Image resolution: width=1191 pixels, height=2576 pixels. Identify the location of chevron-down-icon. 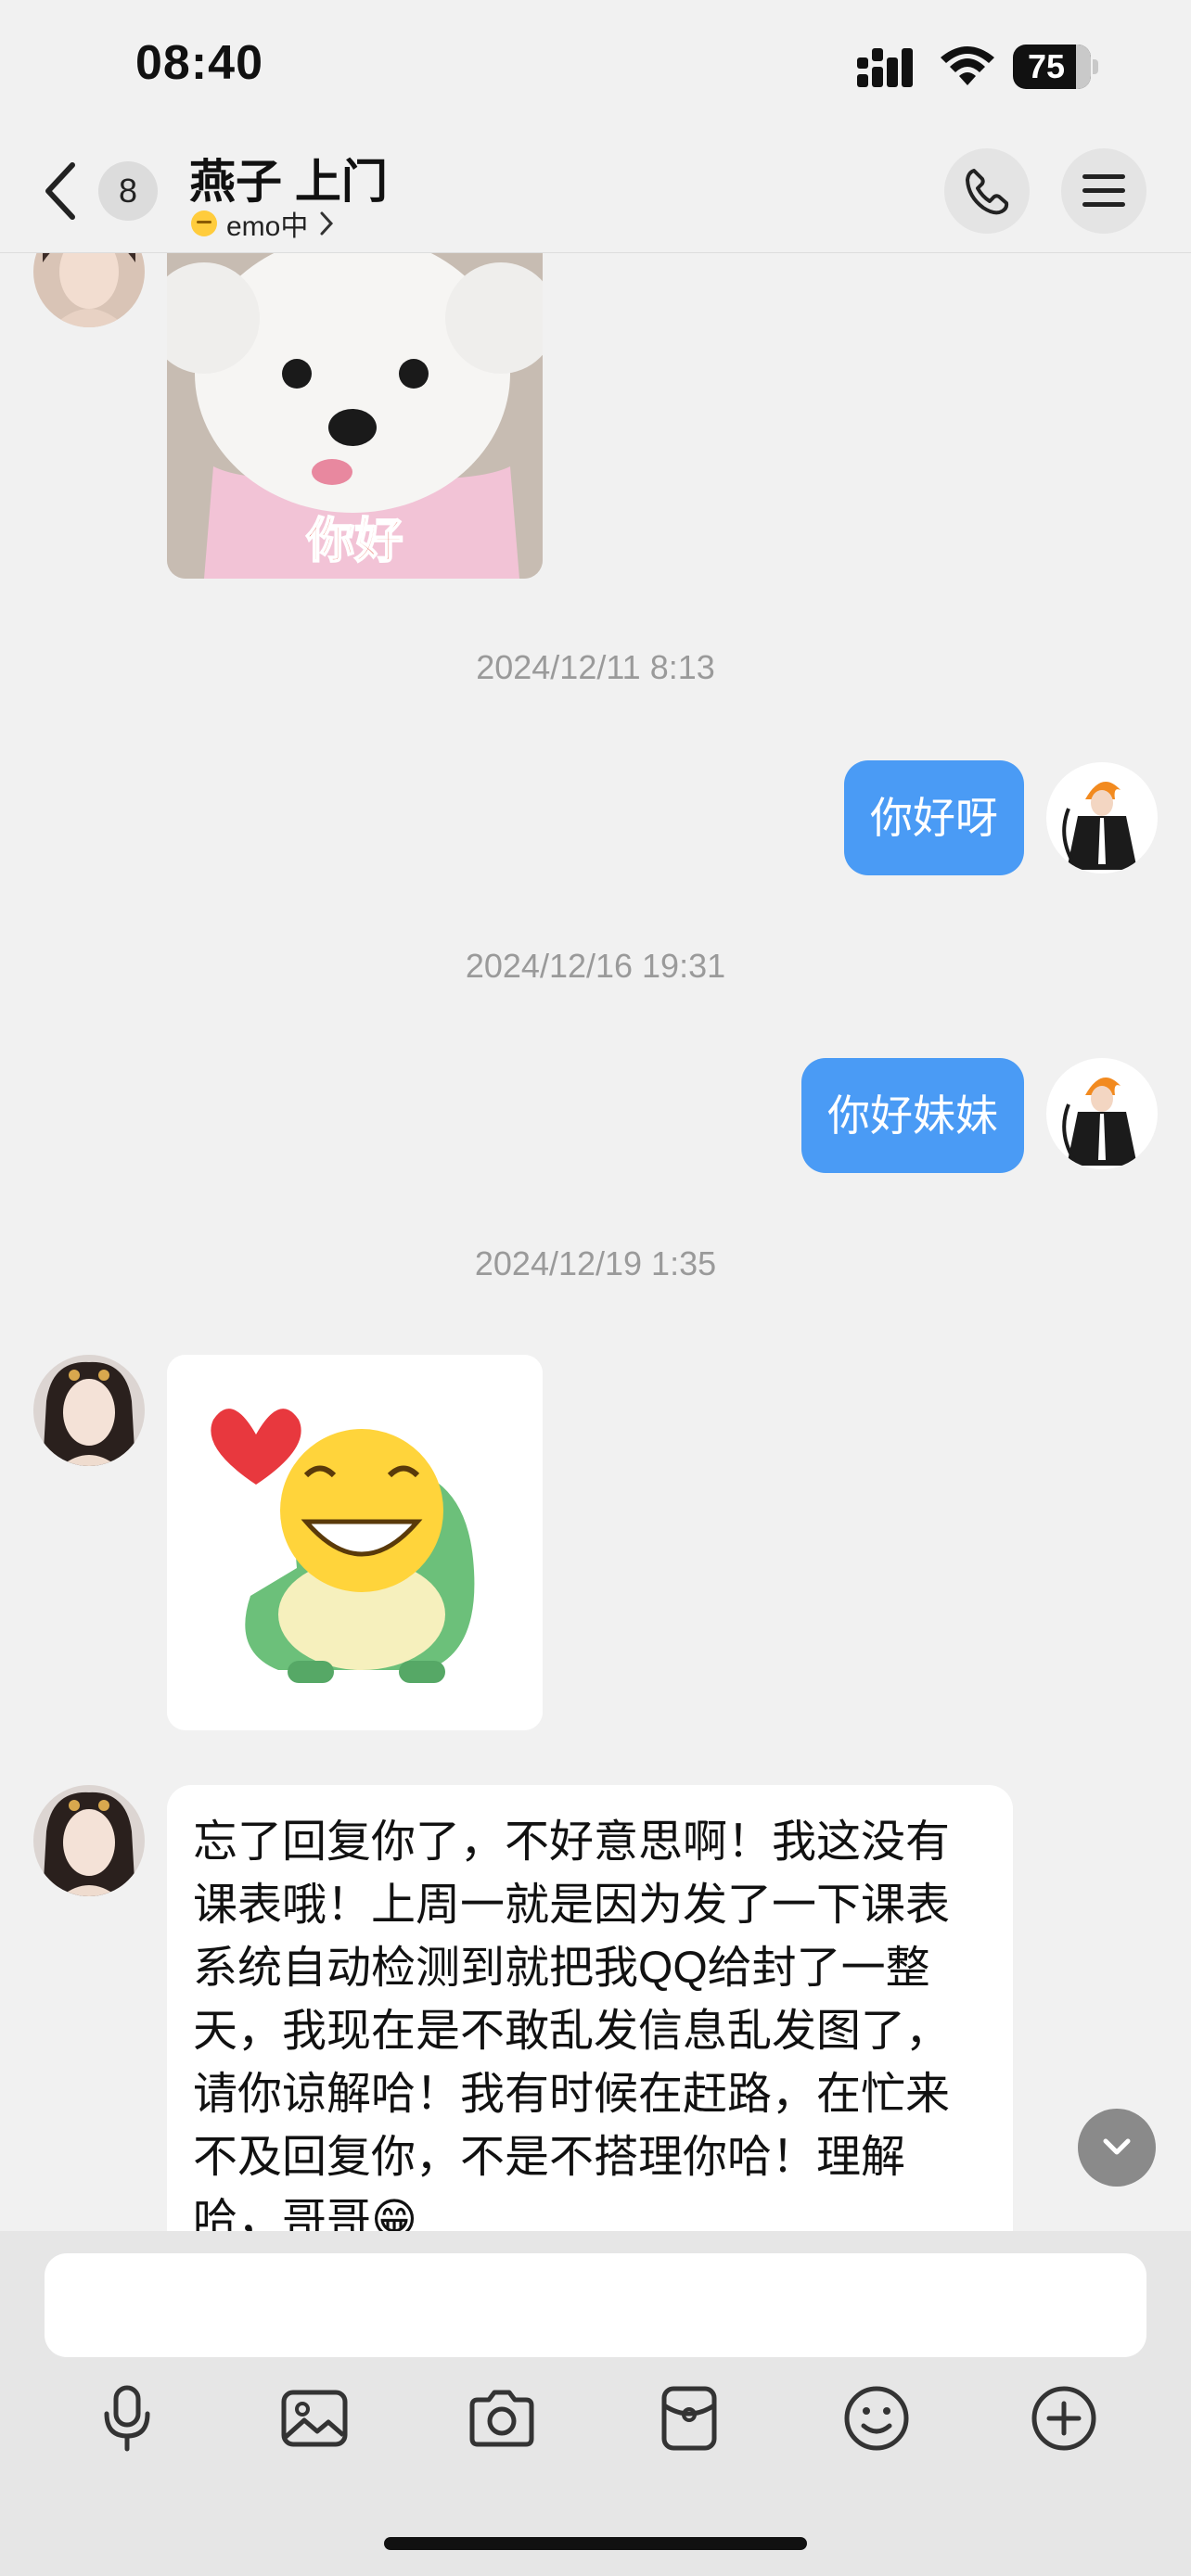
(1117, 2146).